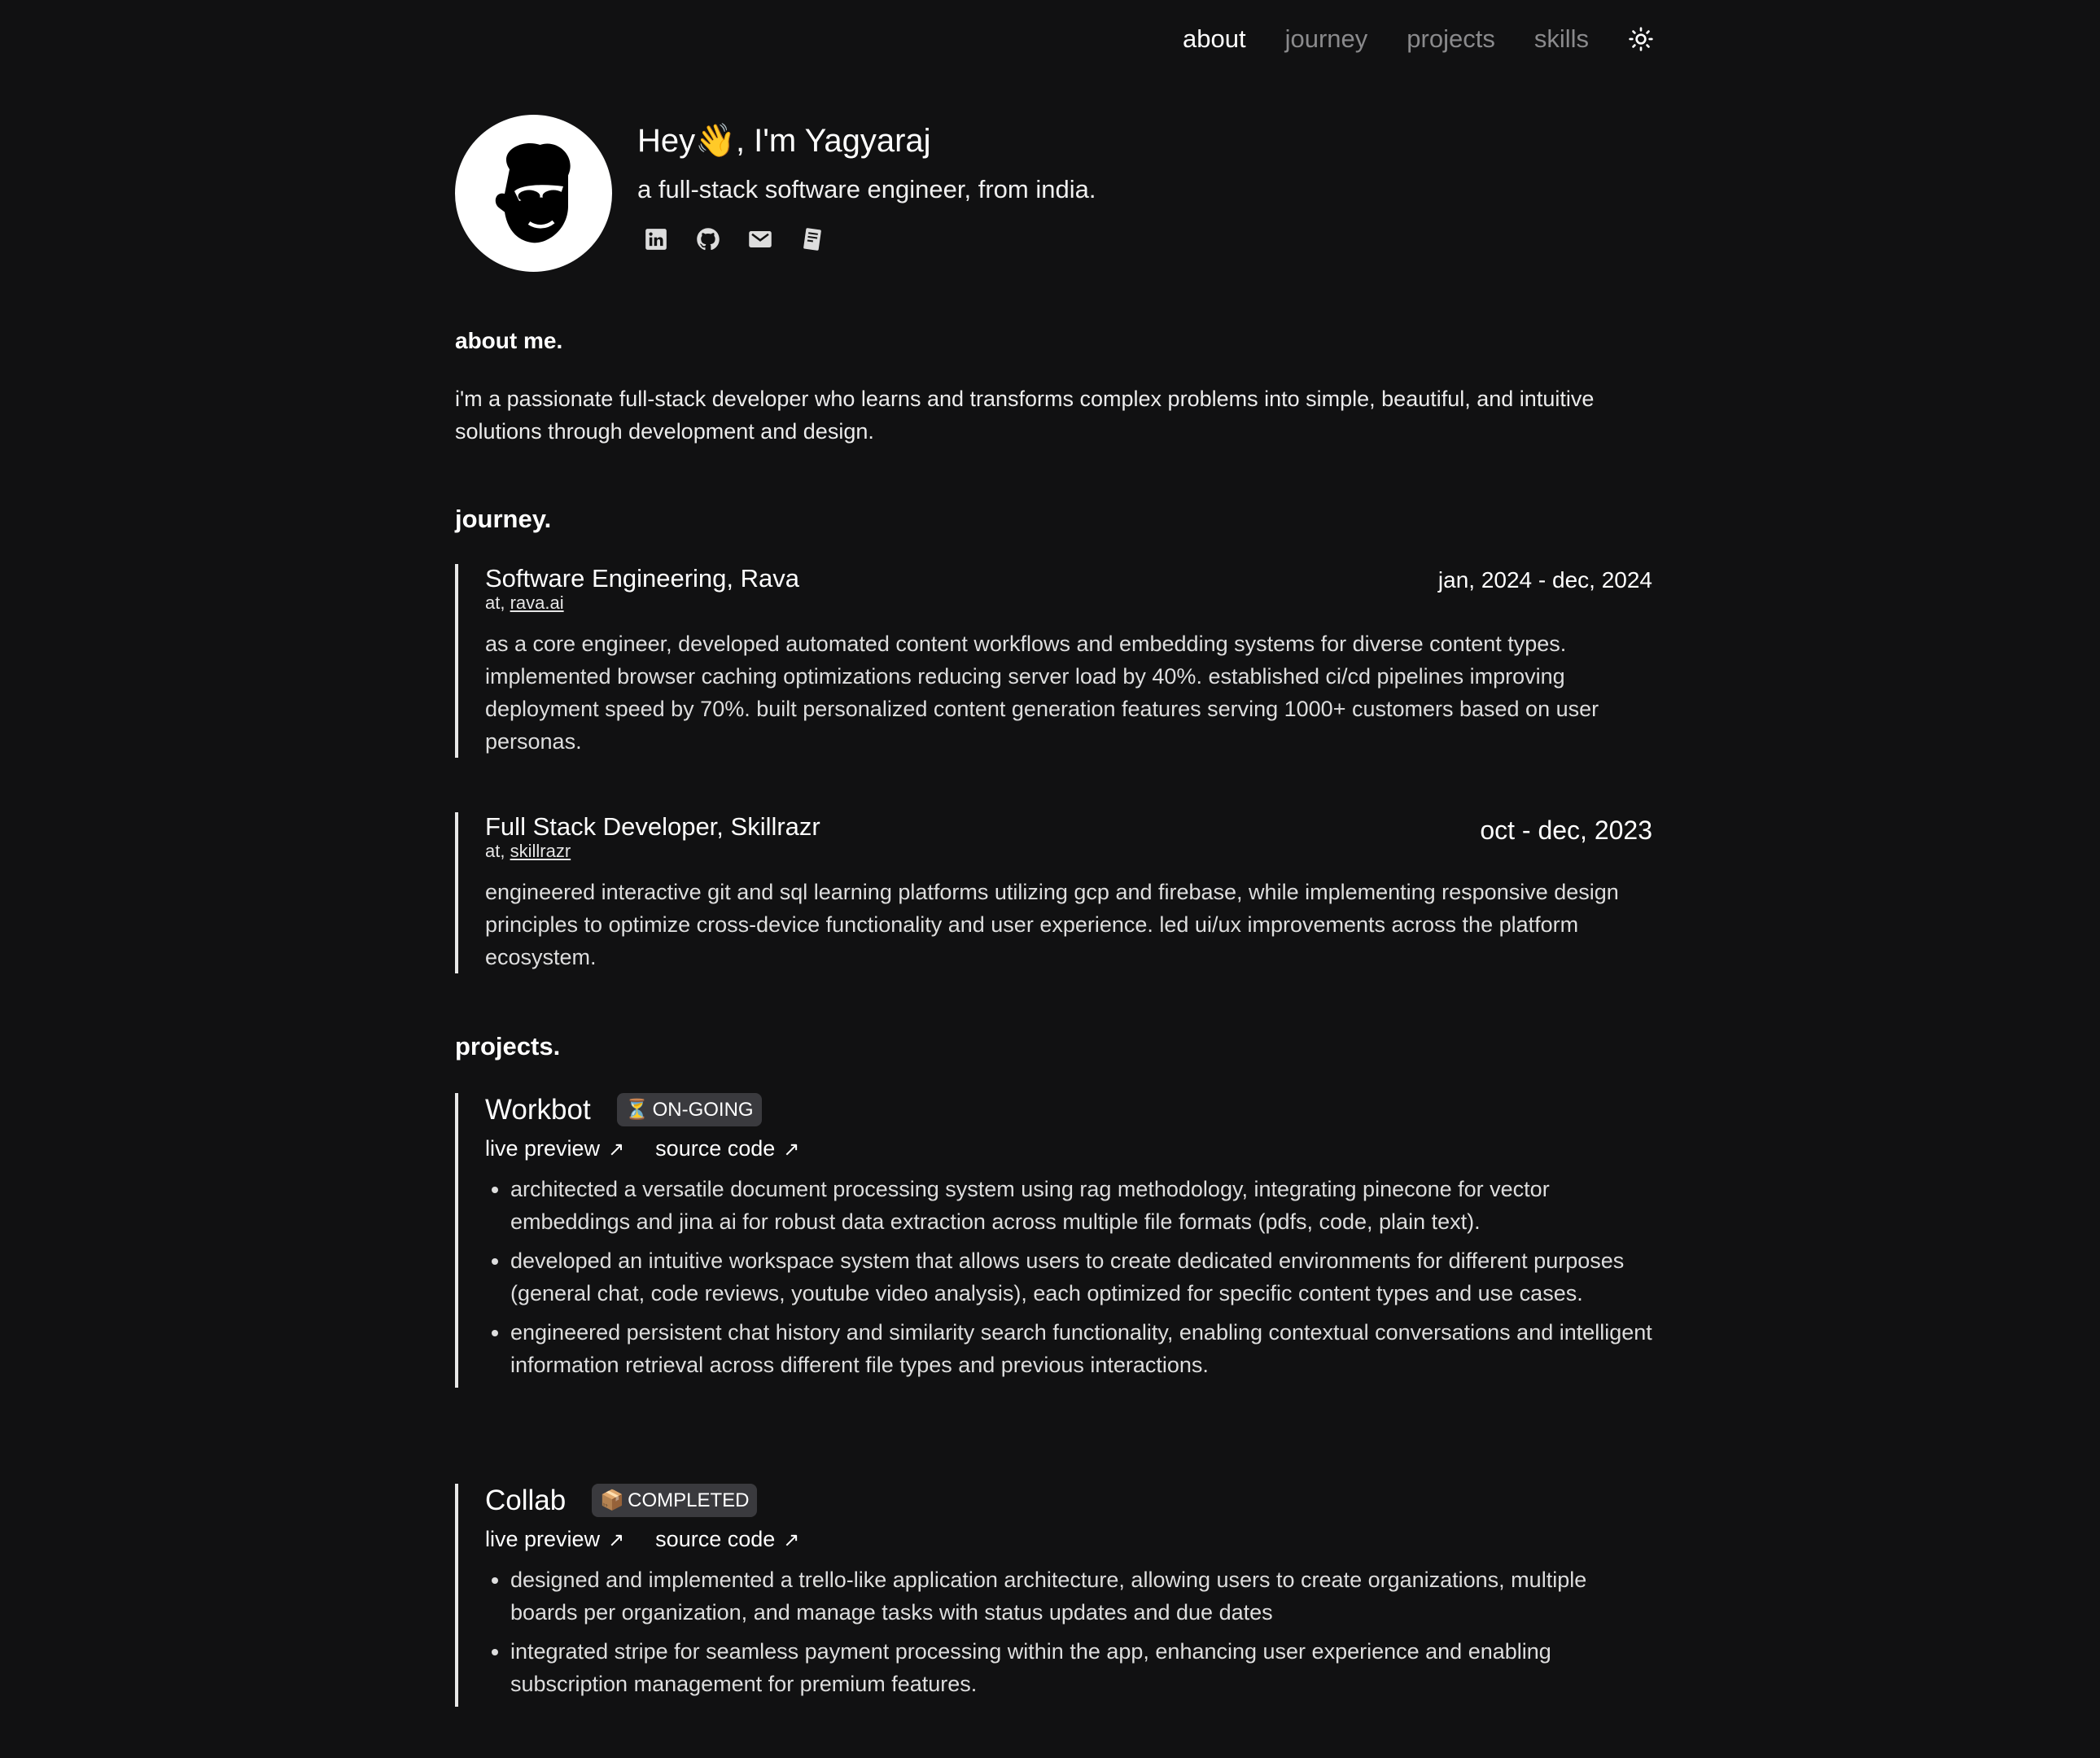 The image size is (2100, 1758). I want to click on company-link: skillrazr, so click(540, 851).